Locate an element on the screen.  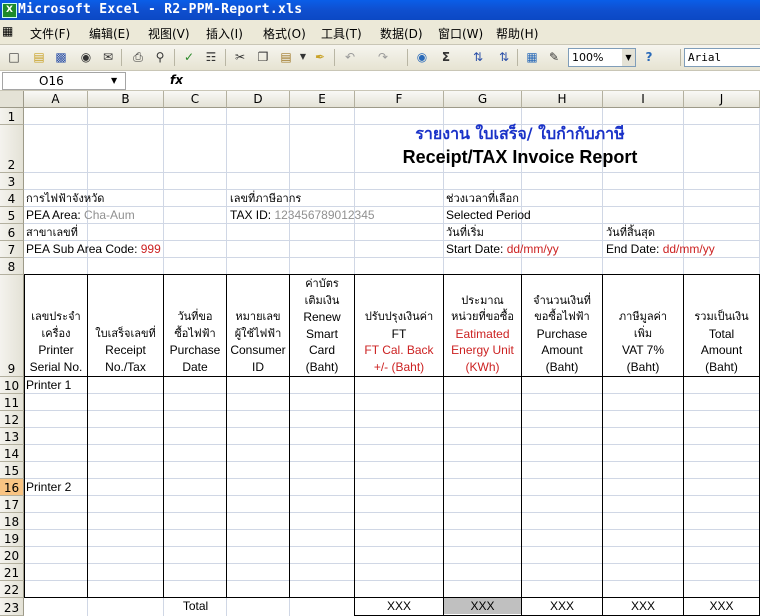
row-header: 7 is located at coordinates (12, 249).